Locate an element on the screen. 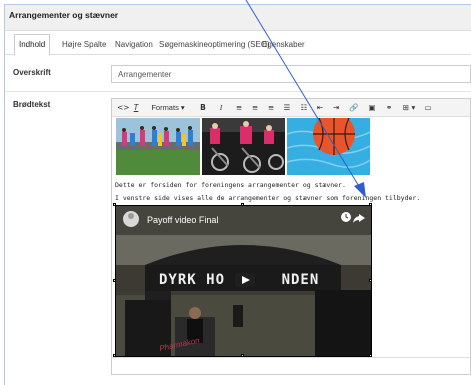 This screenshot has height=385, width=471. formats-dropdown: Formats ▾ is located at coordinates (168, 108).